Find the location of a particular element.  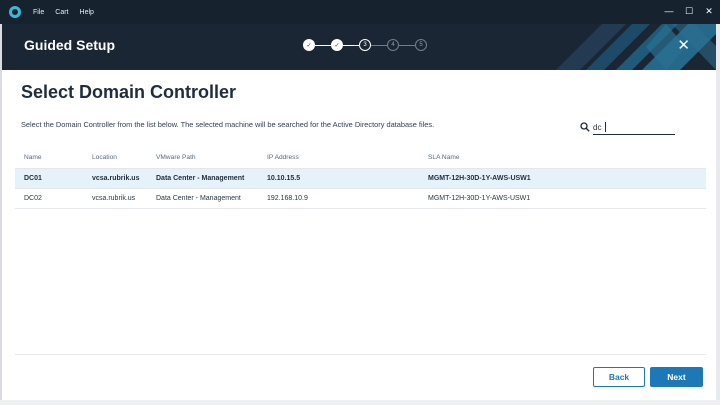

page-title: Select Domain Controller is located at coordinates (129, 92).